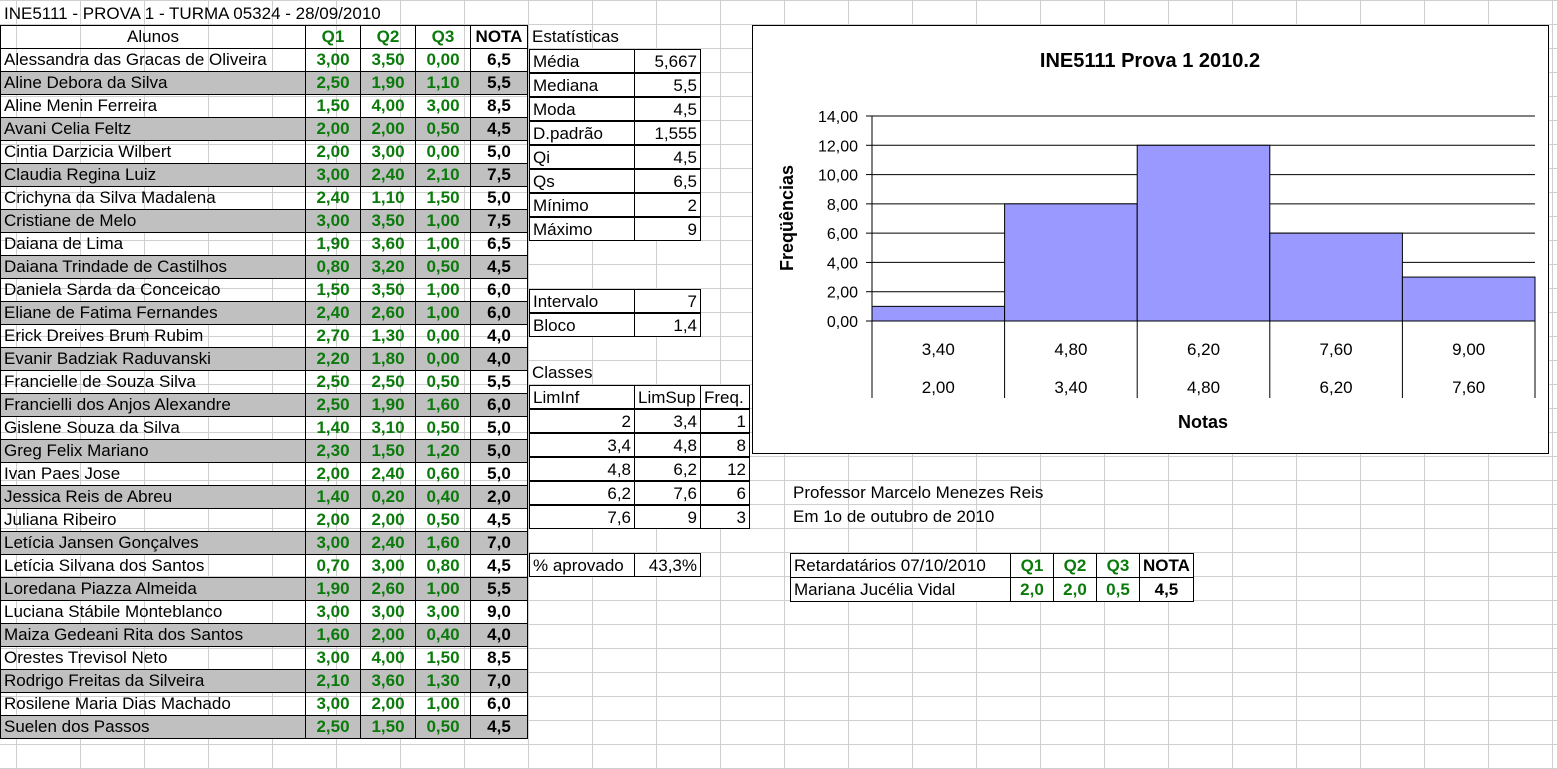  What do you see at coordinates (153, 635) in the screenshot?
I see `student-name: Maiza Gedeani Rita dos Santos` at bounding box center [153, 635].